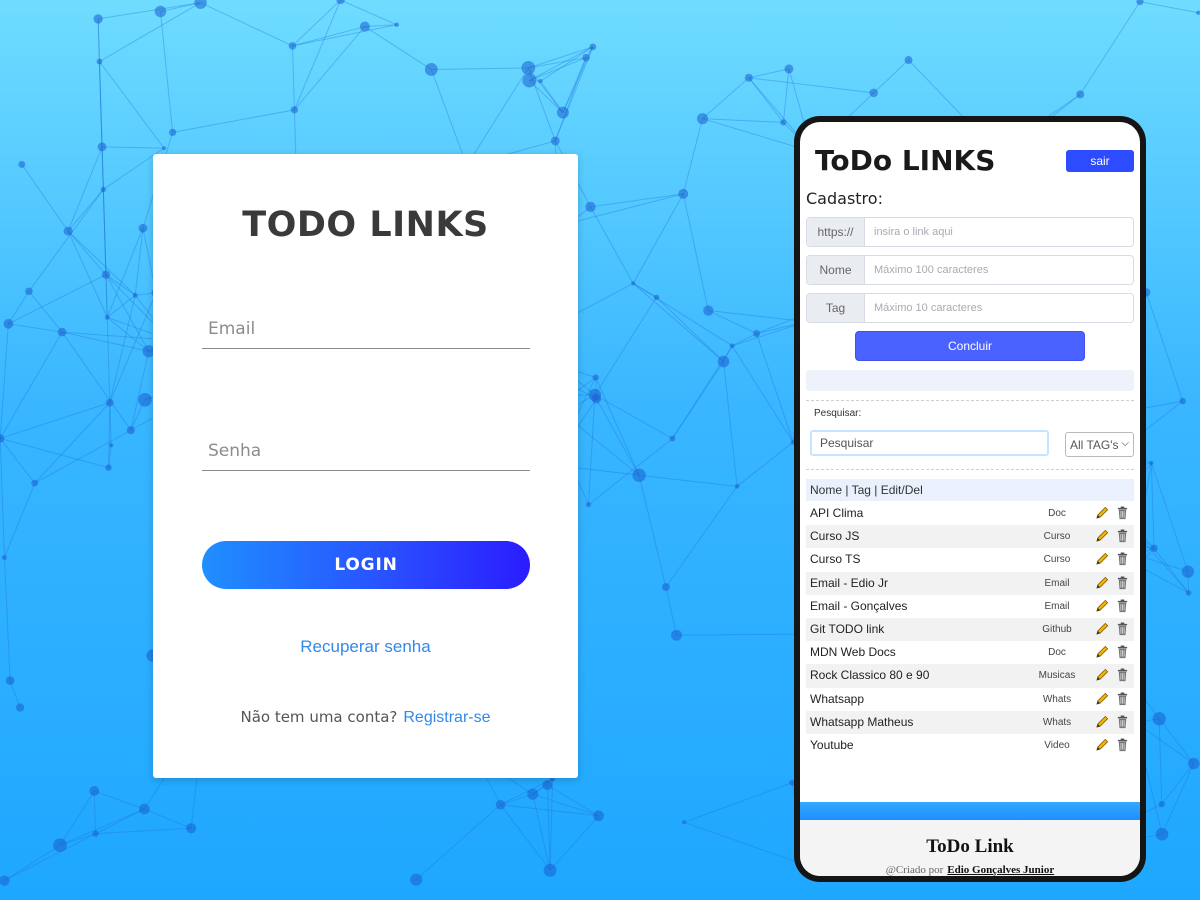 Image resolution: width=1200 pixels, height=900 pixels. What do you see at coordinates (365, 647) in the screenshot?
I see `recover-password-link: Recuperar senha` at bounding box center [365, 647].